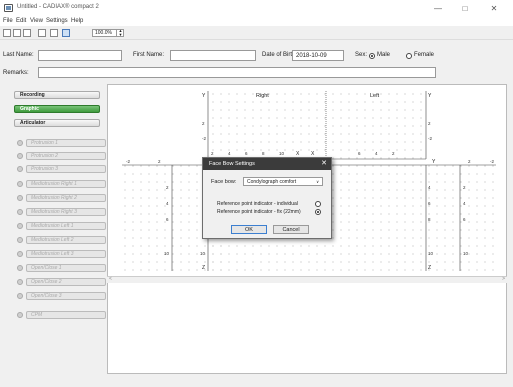  I want to click on menu-file: File, so click(8, 21).